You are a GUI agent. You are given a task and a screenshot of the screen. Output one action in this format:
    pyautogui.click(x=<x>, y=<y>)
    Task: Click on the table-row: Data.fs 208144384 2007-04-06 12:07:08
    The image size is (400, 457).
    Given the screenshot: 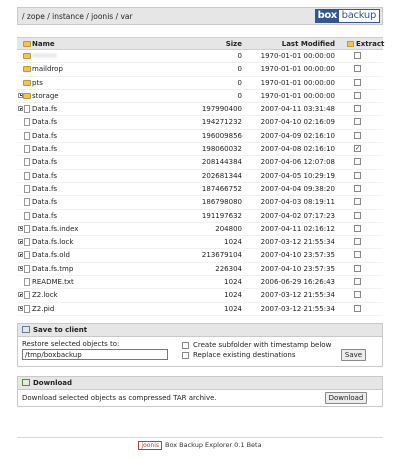 What is the action you would take?
    pyautogui.click(x=200, y=163)
    